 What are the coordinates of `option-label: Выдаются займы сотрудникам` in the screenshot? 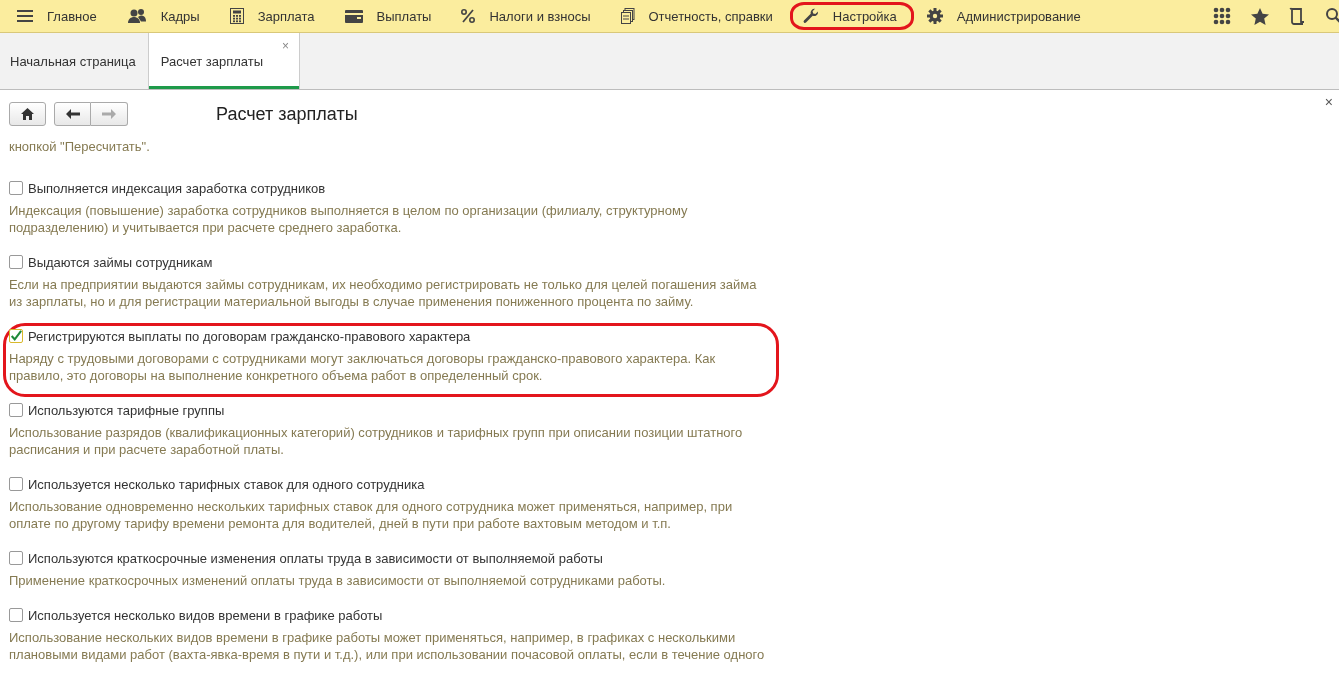 It's located at (120, 262).